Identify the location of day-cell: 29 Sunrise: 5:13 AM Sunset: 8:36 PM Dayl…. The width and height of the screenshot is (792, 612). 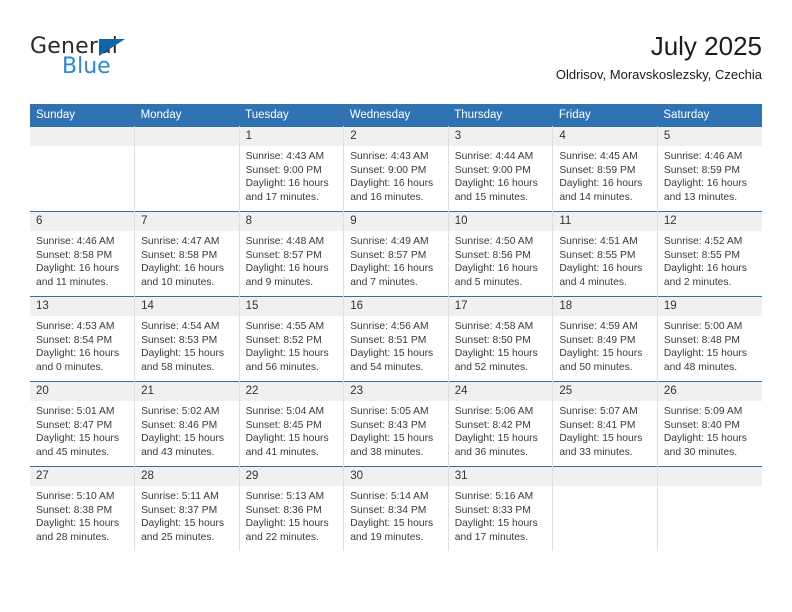
(292, 508).